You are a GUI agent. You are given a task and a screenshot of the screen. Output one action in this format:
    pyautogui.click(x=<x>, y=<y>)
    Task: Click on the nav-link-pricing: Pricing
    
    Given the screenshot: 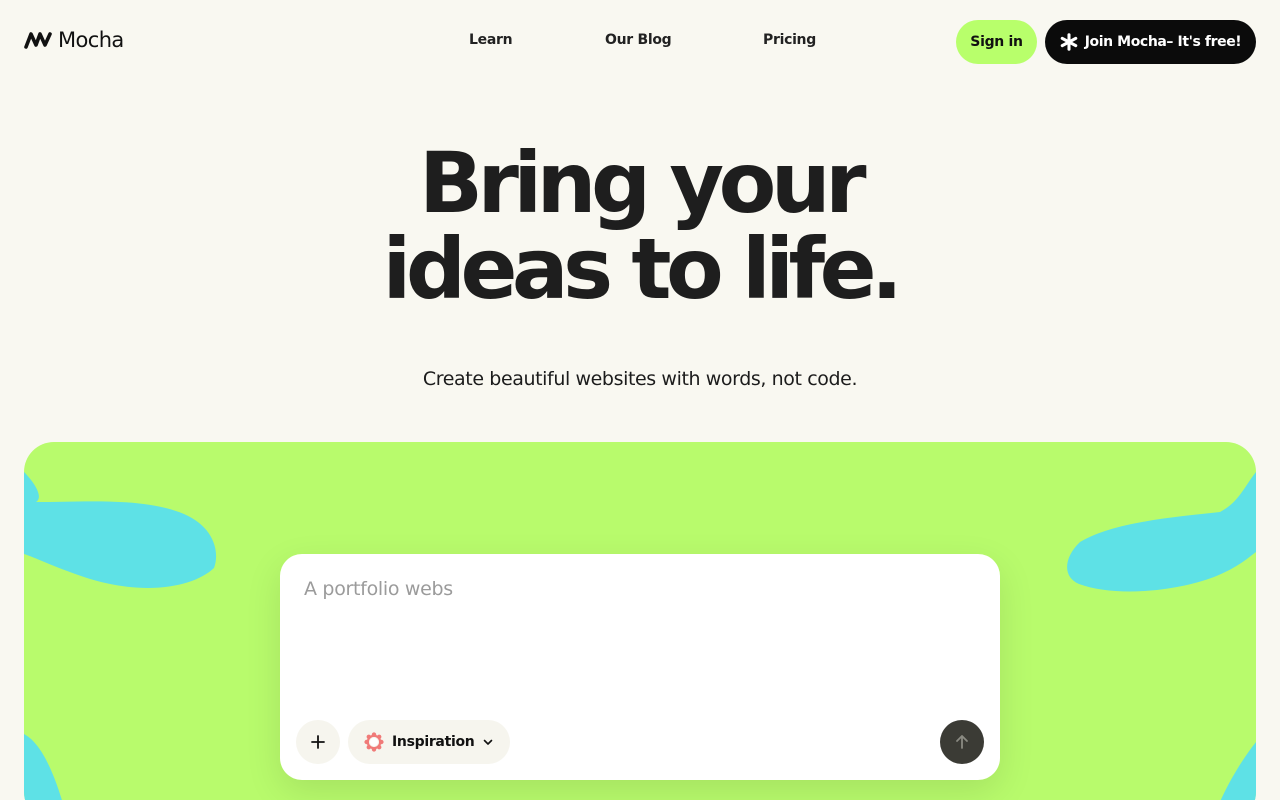 What is the action you would take?
    pyautogui.click(x=789, y=40)
    